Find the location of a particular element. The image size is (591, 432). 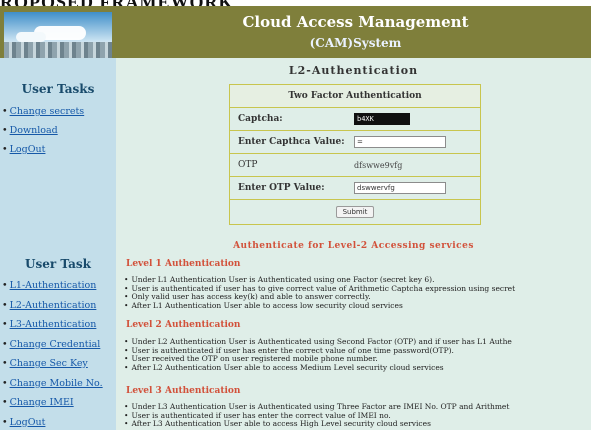

app-title: Cloud Access Management (CAM)System is located at coordinates (355, 33).